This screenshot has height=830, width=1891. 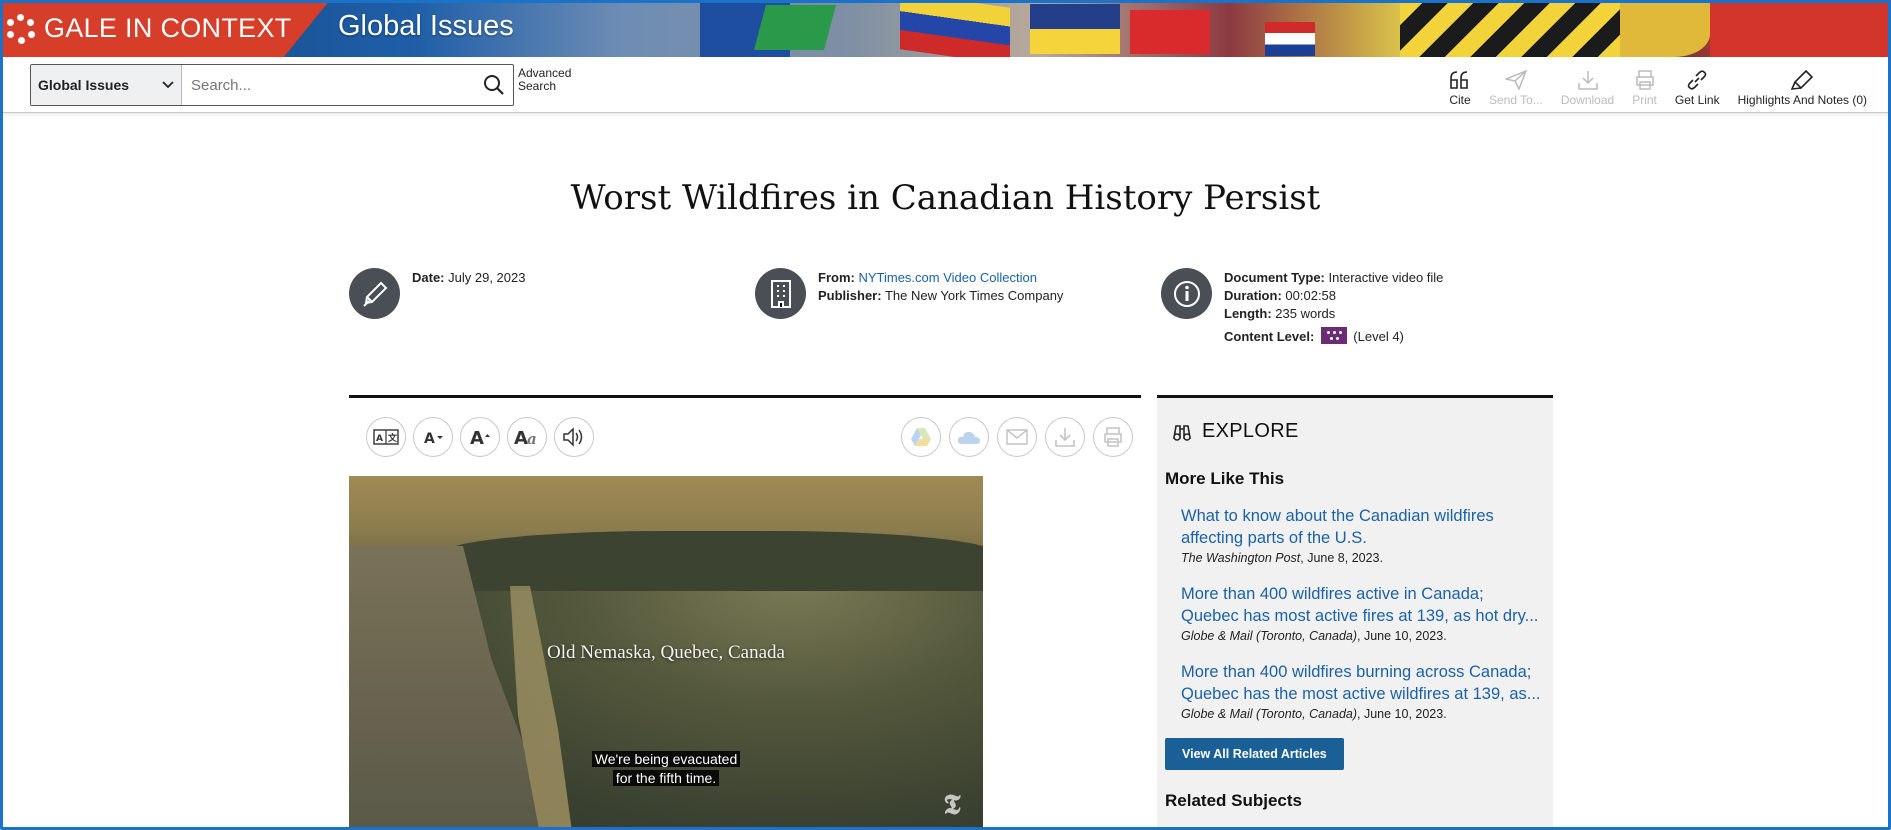 What do you see at coordinates (1253, 295) in the screenshot?
I see `duration-label: Duration:` at bounding box center [1253, 295].